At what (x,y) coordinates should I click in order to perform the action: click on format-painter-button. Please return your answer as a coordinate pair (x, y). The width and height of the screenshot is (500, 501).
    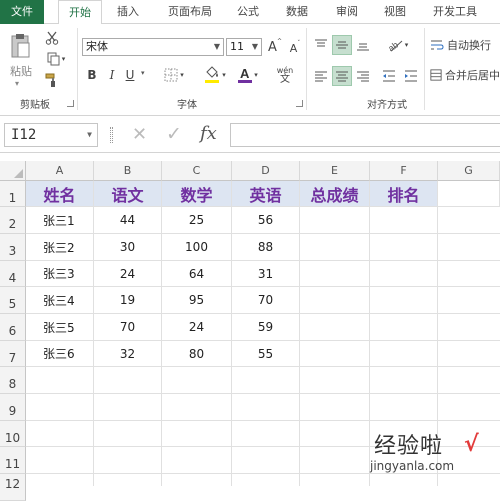
    Looking at the image, I should click on (52, 80).